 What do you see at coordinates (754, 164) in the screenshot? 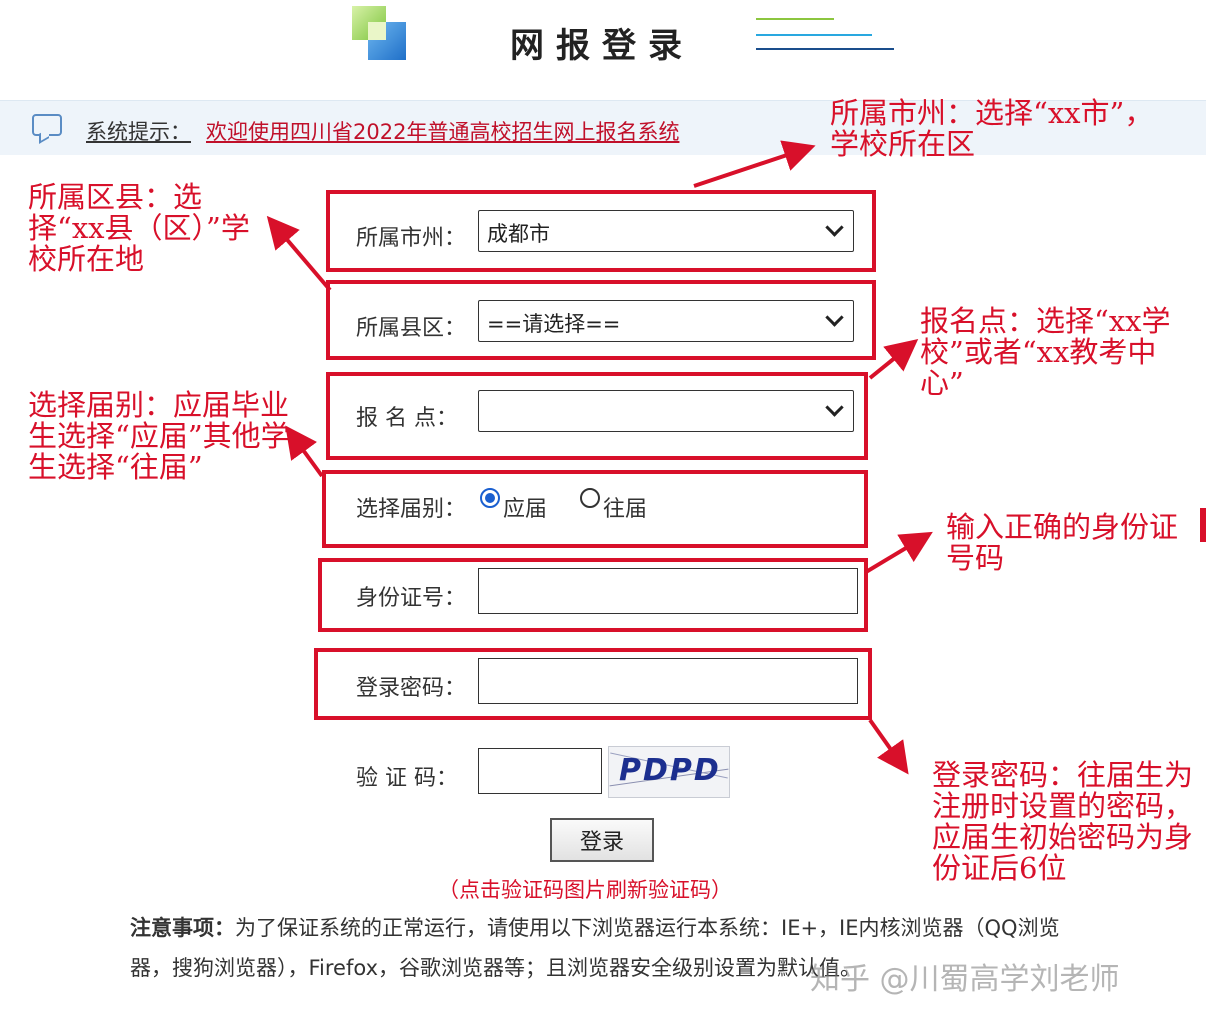
I see `arrow-city` at bounding box center [754, 164].